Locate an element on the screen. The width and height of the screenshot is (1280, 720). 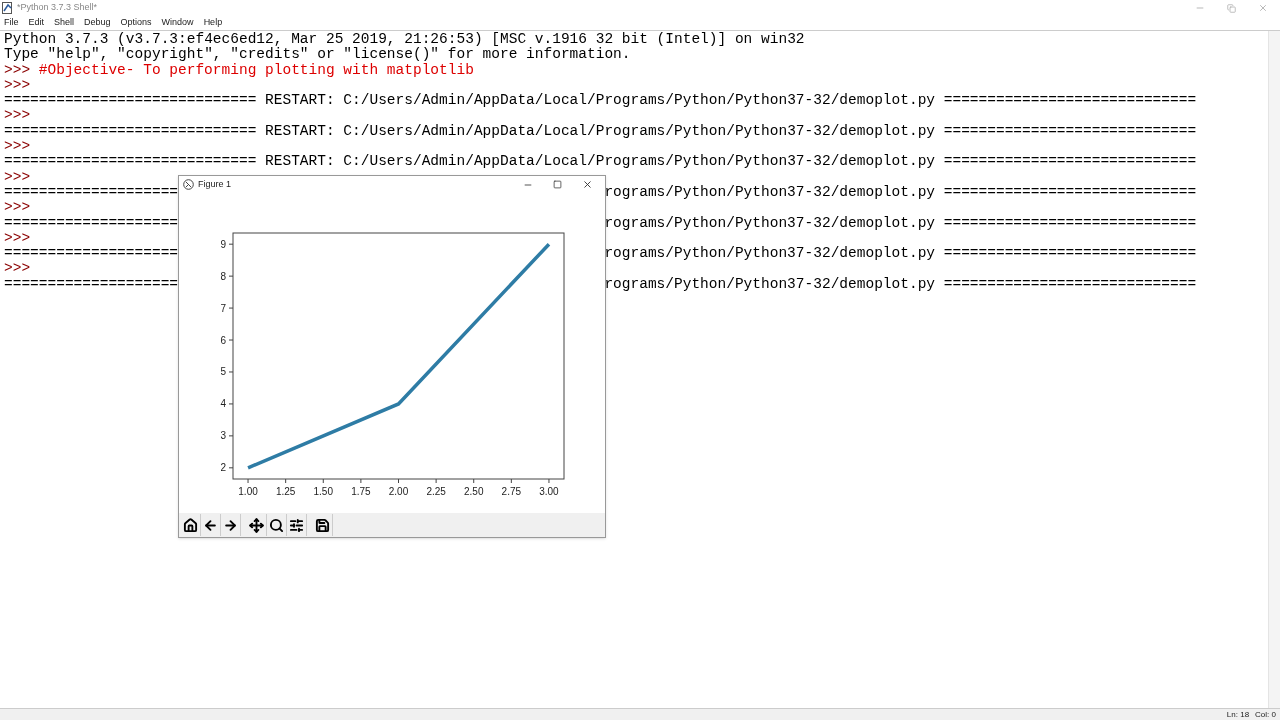
menu-item: Window is located at coordinates (177, 23).